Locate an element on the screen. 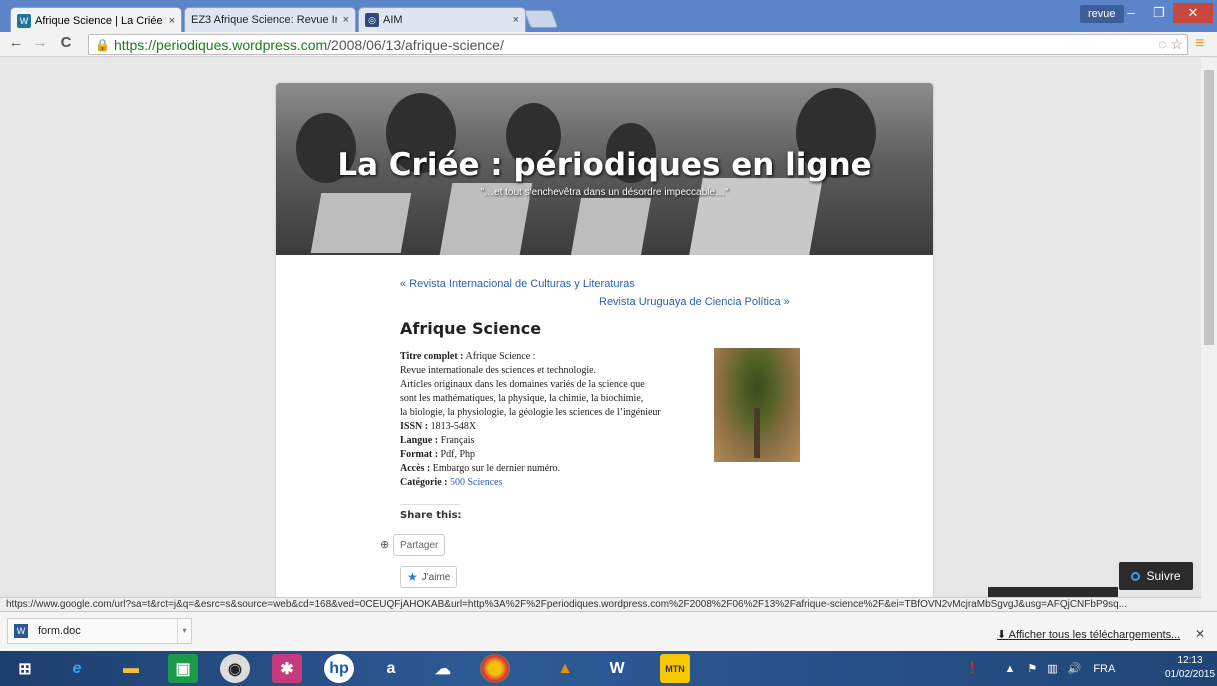 The image size is (1217, 686). file-explorer-icon: ▬ is located at coordinates (131, 668).